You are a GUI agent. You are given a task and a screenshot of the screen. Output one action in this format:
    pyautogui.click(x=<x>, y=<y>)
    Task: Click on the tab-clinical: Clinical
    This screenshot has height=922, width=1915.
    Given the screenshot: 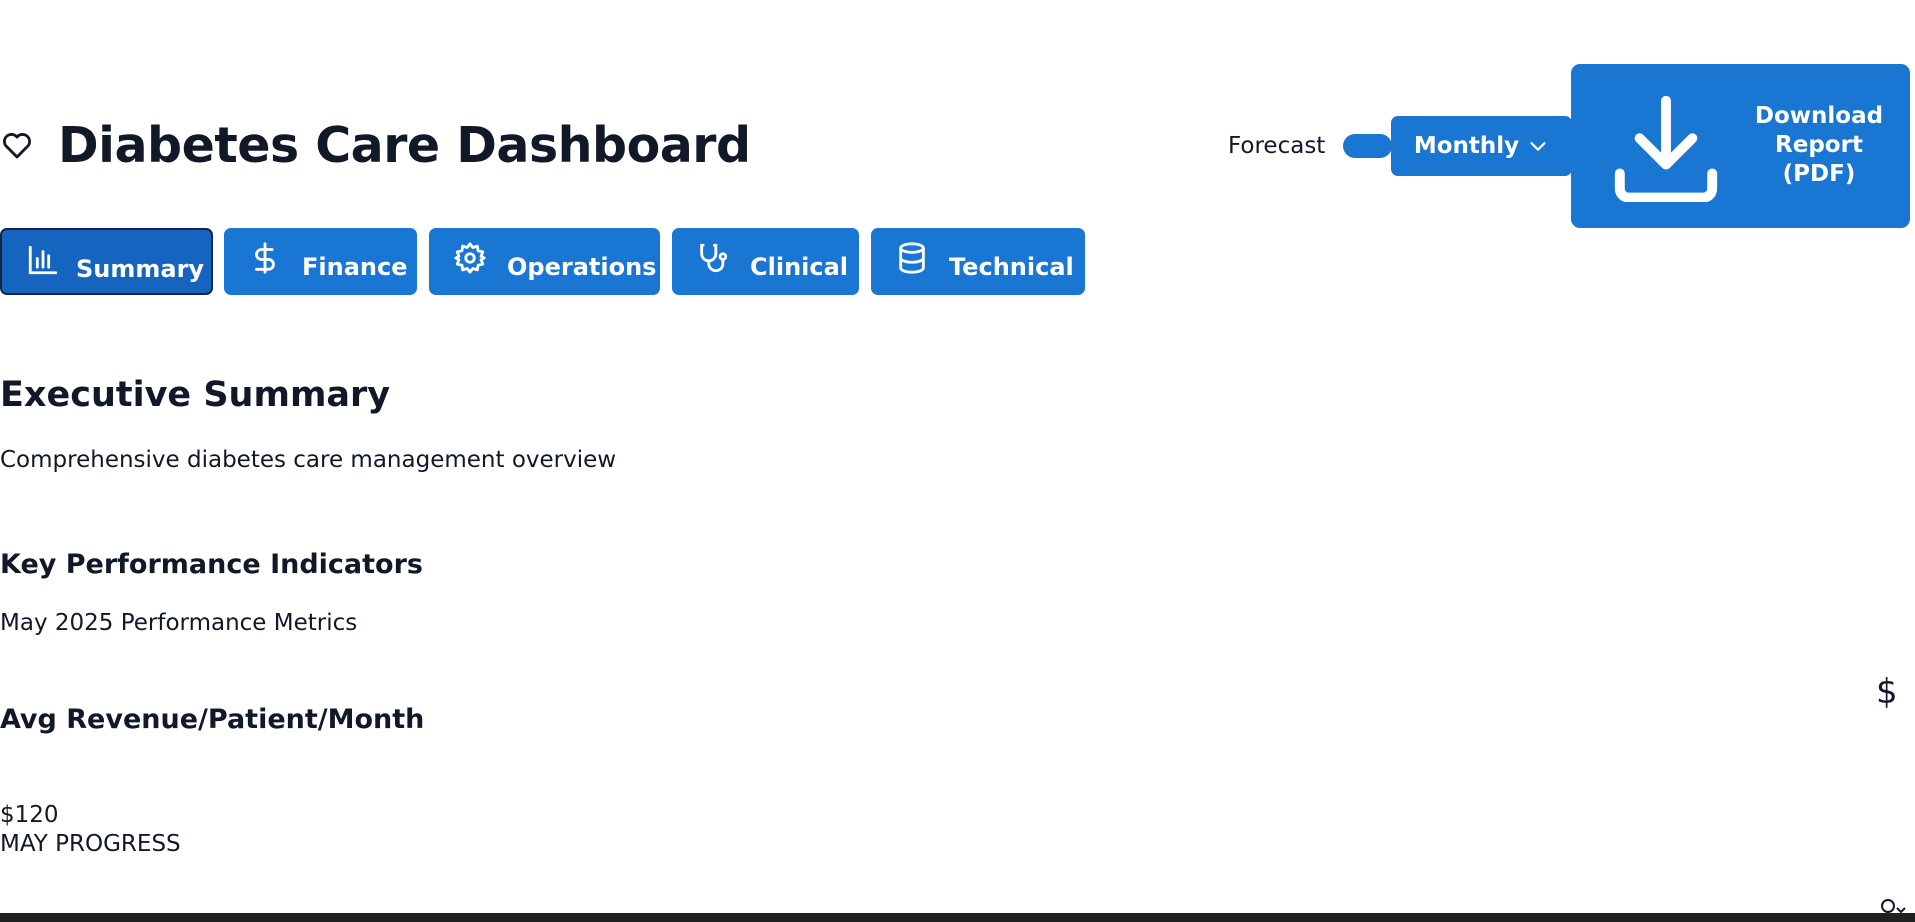 What is the action you would take?
    pyautogui.click(x=765, y=261)
    